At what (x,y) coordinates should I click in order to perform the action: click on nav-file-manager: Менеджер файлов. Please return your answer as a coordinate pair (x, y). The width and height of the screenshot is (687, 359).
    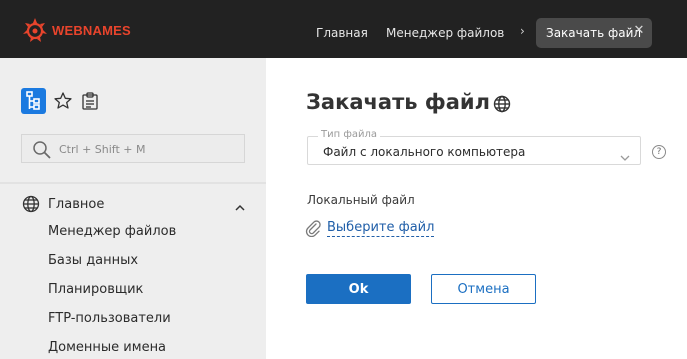
    Looking at the image, I should click on (445, 33).